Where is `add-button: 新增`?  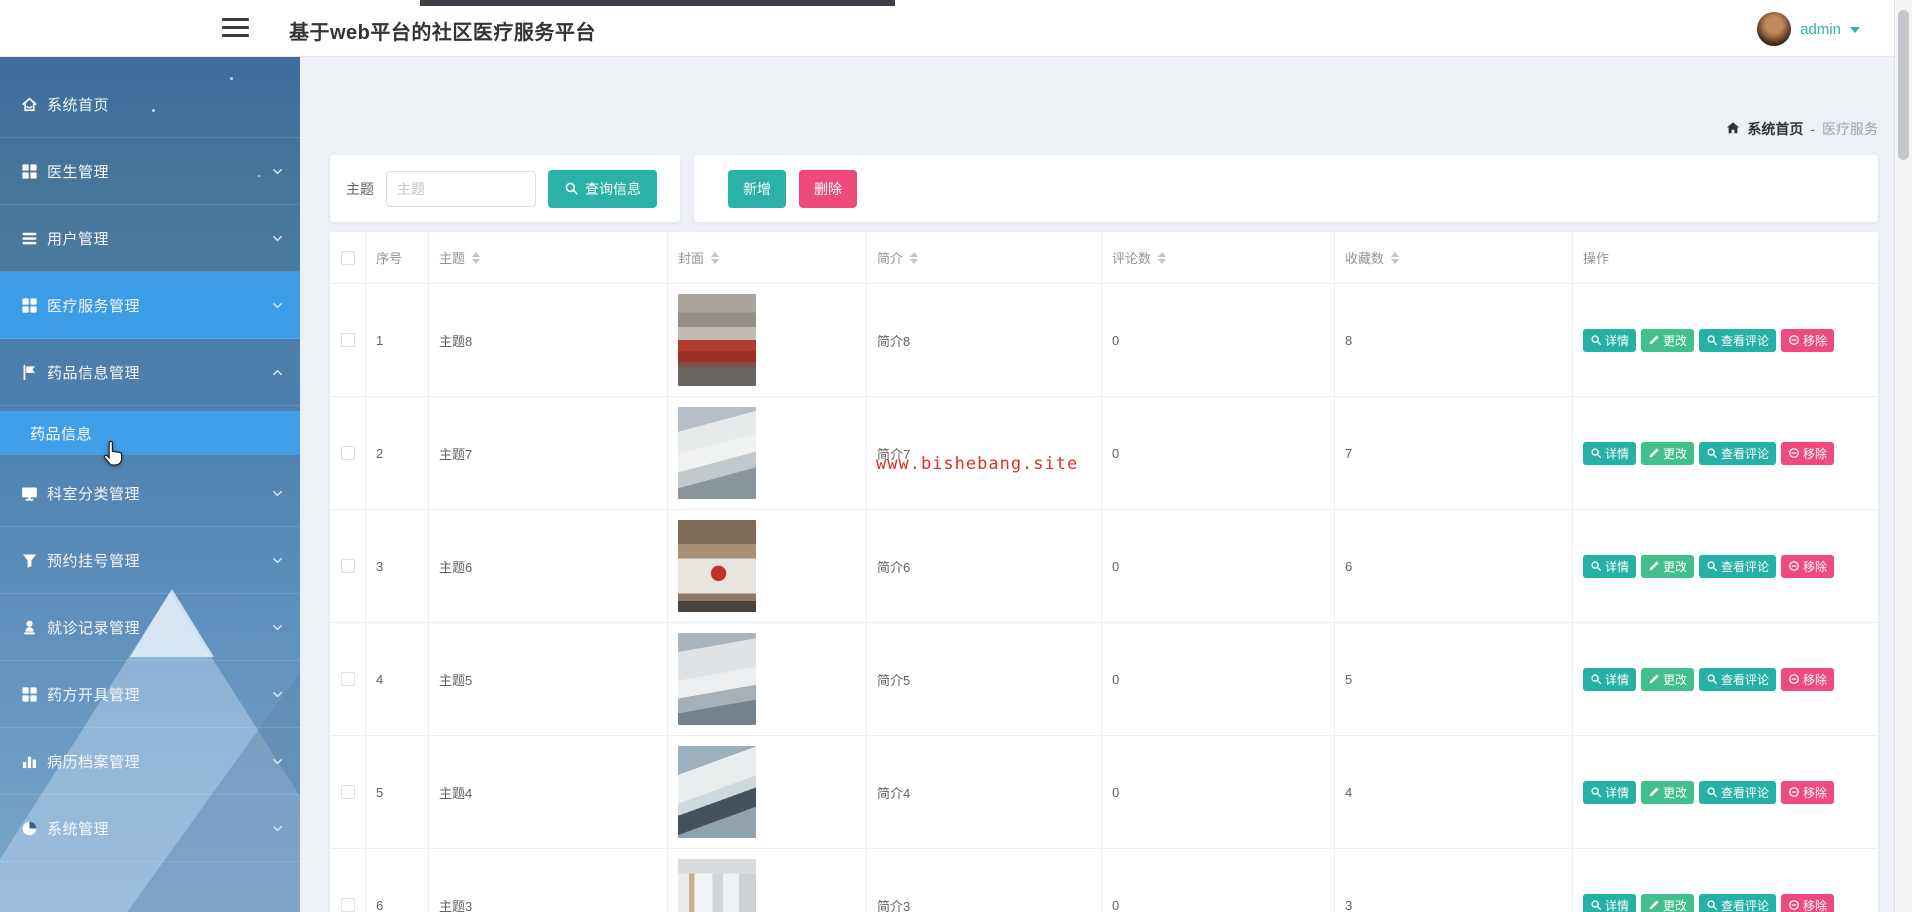 add-button: 新增 is located at coordinates (757, 188).